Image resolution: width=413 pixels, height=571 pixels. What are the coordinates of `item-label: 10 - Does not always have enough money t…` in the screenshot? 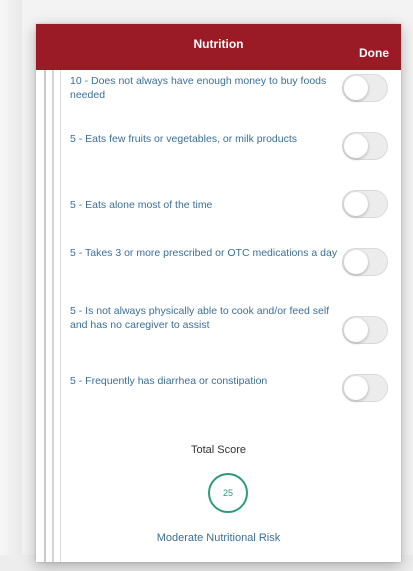 It's located at (198, 88).